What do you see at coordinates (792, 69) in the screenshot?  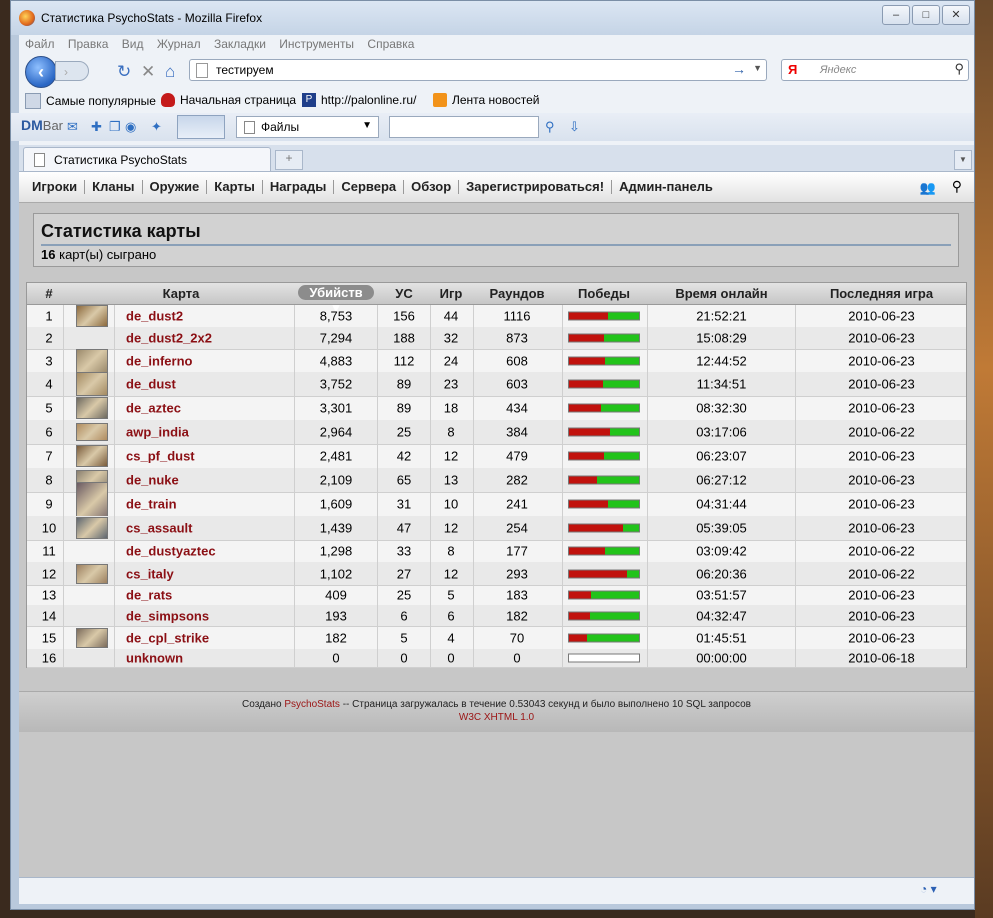 I see `yandex-icon: Я` at bounding box center [792, 69].